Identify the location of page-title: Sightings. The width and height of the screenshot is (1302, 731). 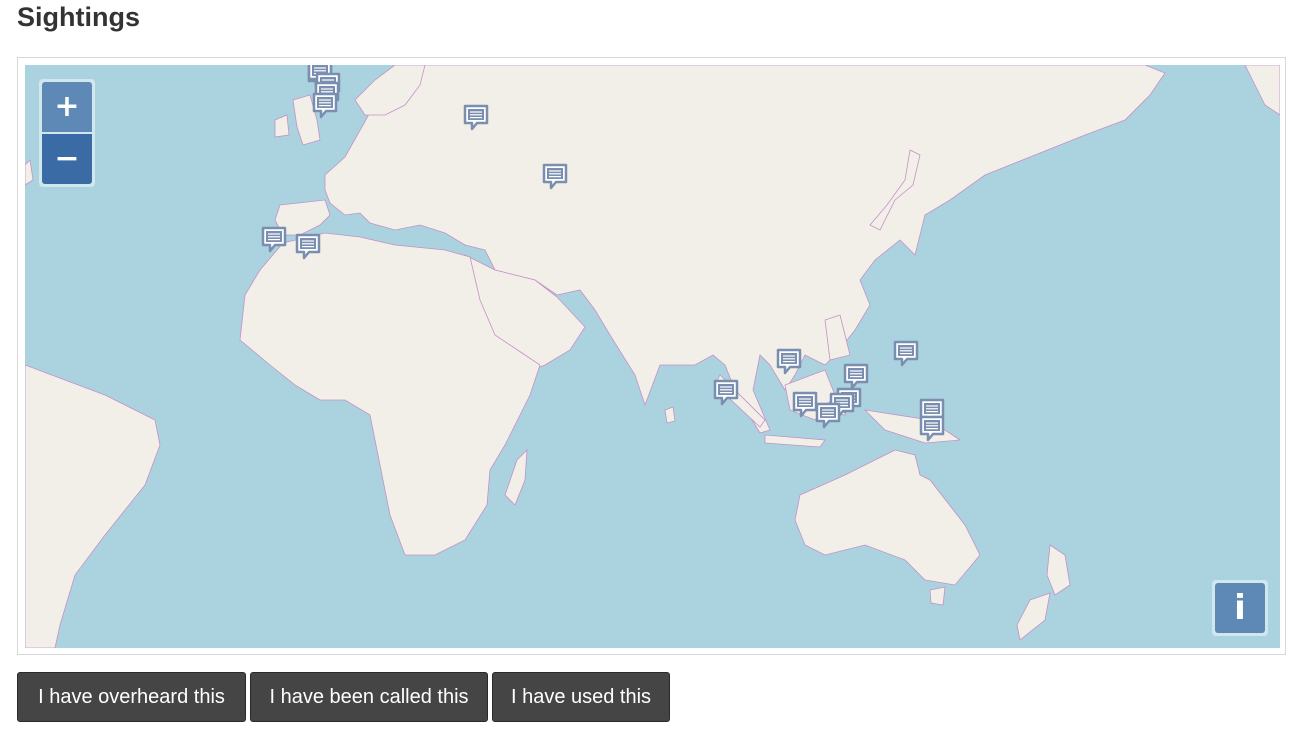
(78, 17).